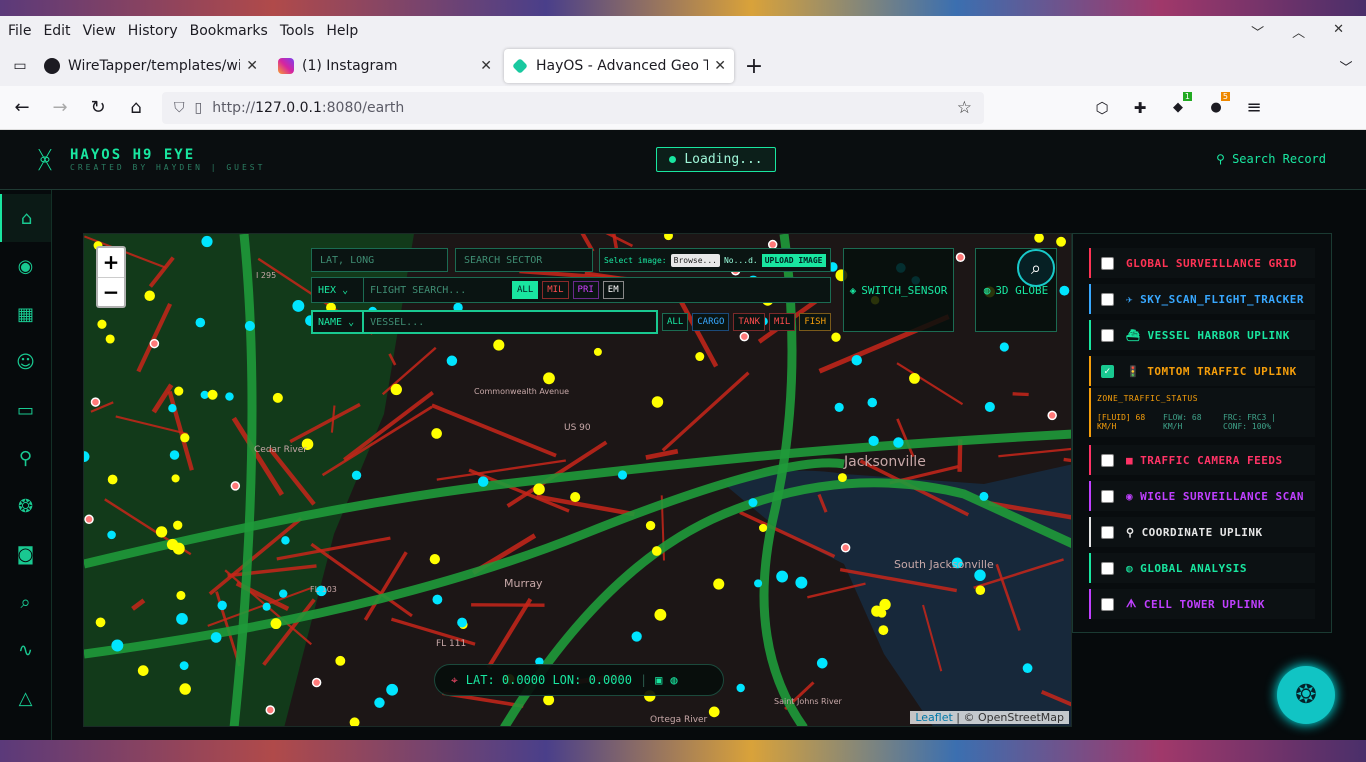 The height and width of the screenshot is (762, 1366). Describe the element at coordinates (20, 66) in the screenshot. I see `tab-overview-icon: ▭` at that location.